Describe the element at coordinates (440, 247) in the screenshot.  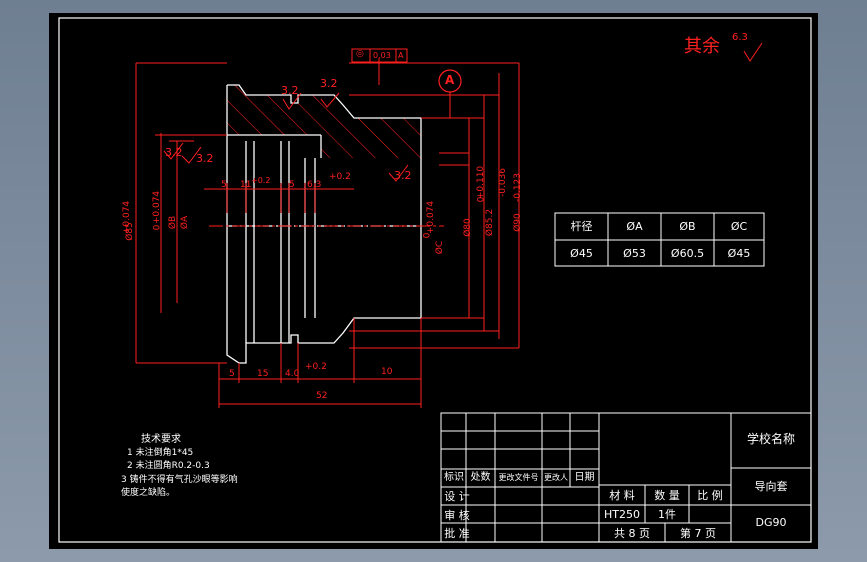
I see `dim-dc-label: ØC` at that location.